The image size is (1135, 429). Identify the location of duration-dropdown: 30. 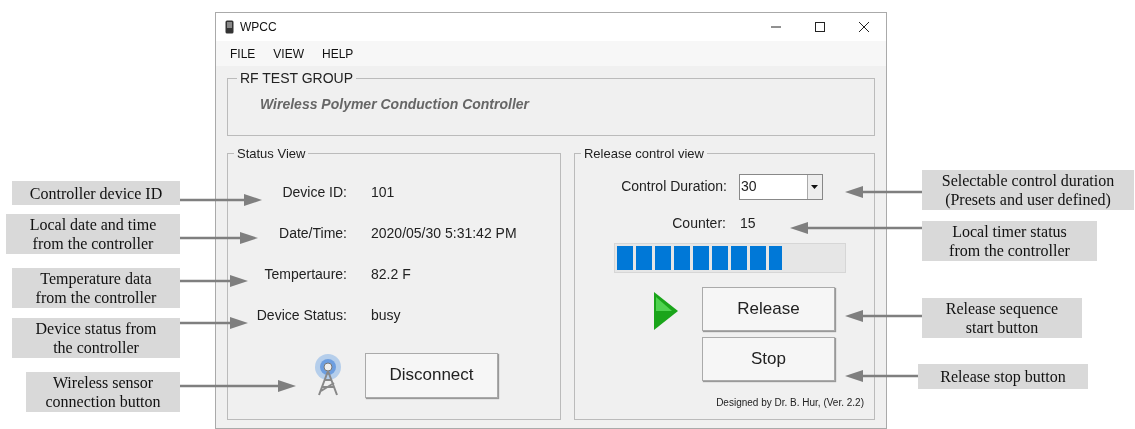
(780, 186).